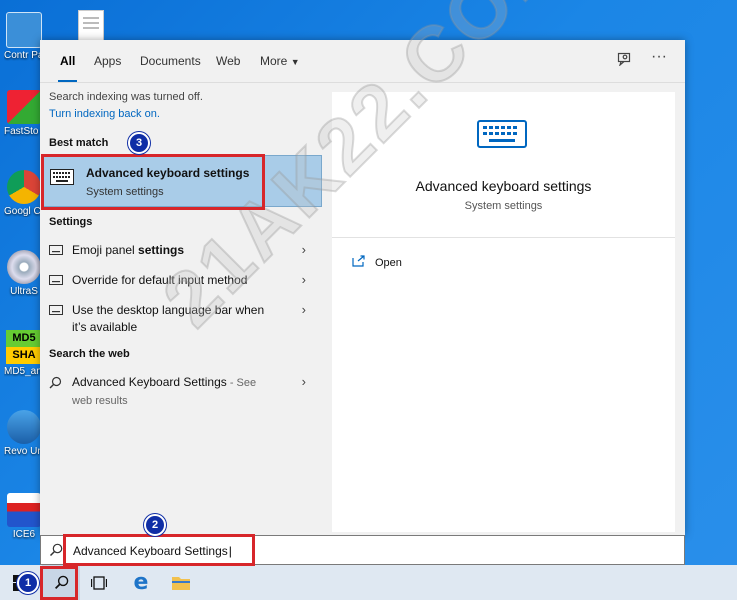 Image resolution: width=737 pixels, height=600 pixels. Describe the element at coordinates (153, 182) in the screenshot. I see `annotation-box-best-match` at that location.